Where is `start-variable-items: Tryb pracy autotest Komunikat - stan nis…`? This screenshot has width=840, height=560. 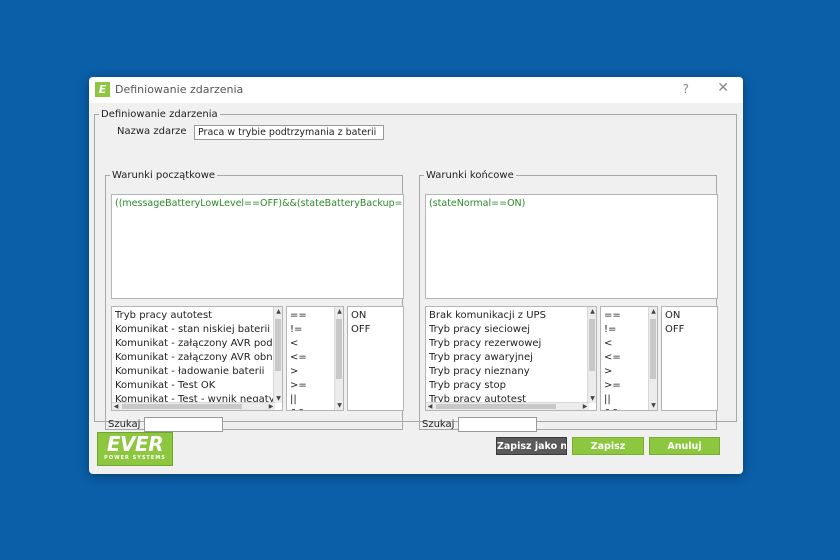 start-variable-items: Tryb pracy autotest Komunikat - stan nis… is located at coordinates (197, 358).